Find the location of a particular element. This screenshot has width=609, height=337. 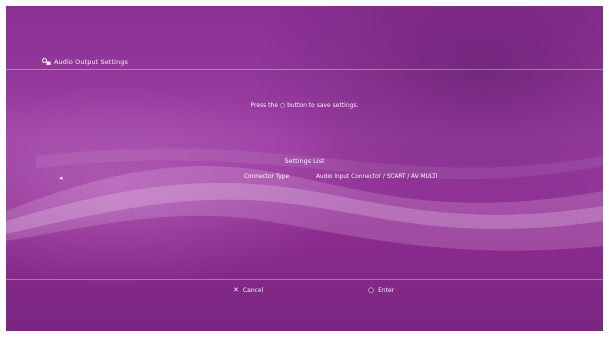

settings-list-title: Settings List is located at coordinates (304, 161).